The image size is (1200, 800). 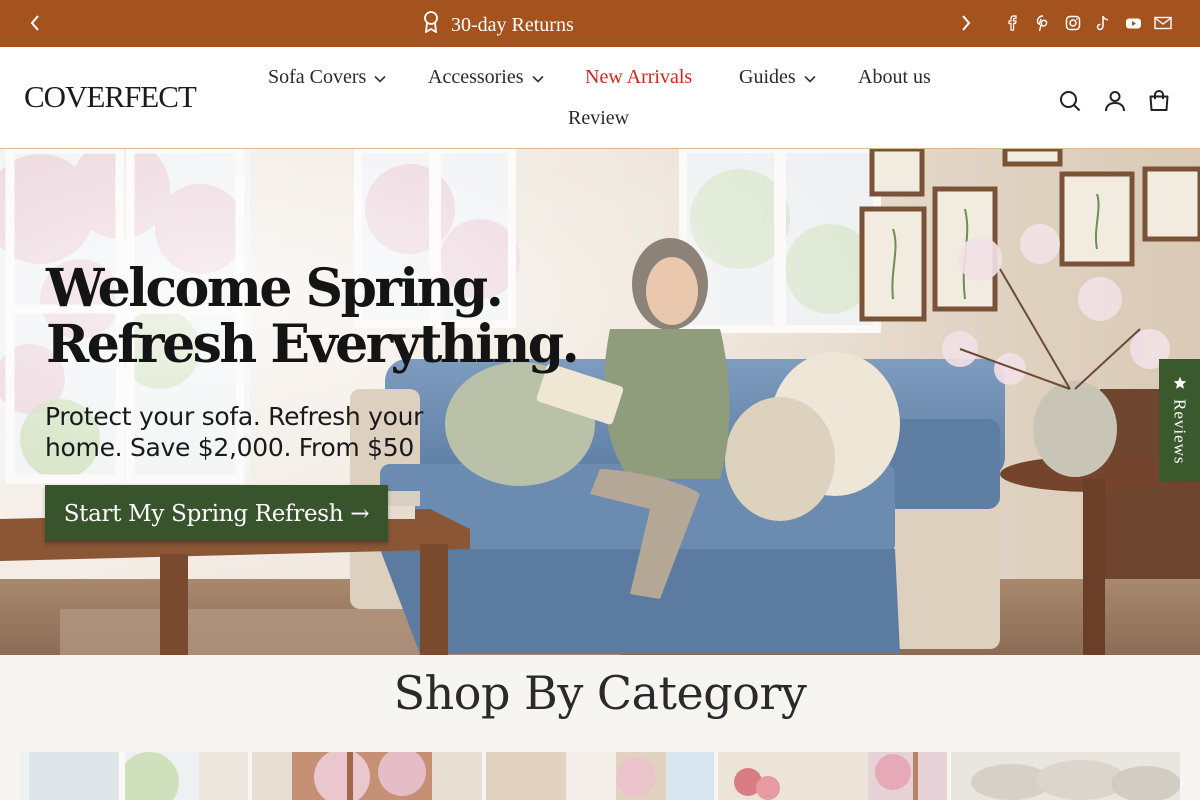 What do you see at coordinates (317, 77) in the screenshot?
I see `nav-label: Sofa Covers` at bounding box center [317, 77].